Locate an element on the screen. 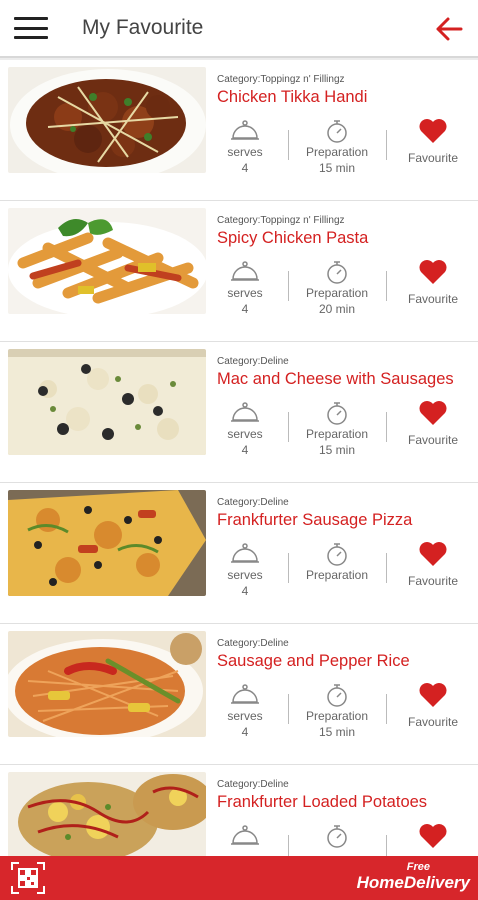  app-bar: My Favourite is located at coordinates (239, 29).